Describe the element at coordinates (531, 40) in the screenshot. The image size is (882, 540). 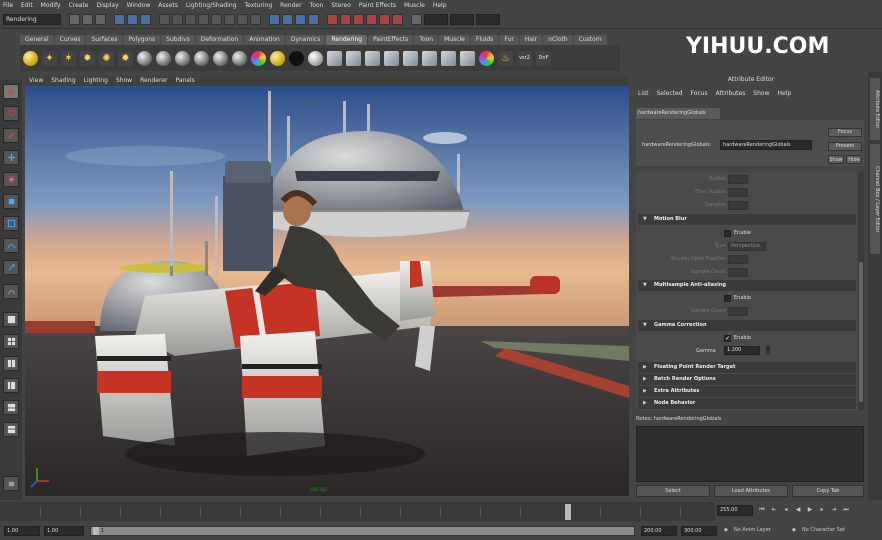
I see `shelf-tab-hair: Hair` at that location.